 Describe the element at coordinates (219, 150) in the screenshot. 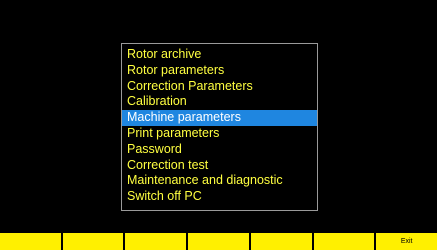

I see `menu-item-password: Password` at that location.